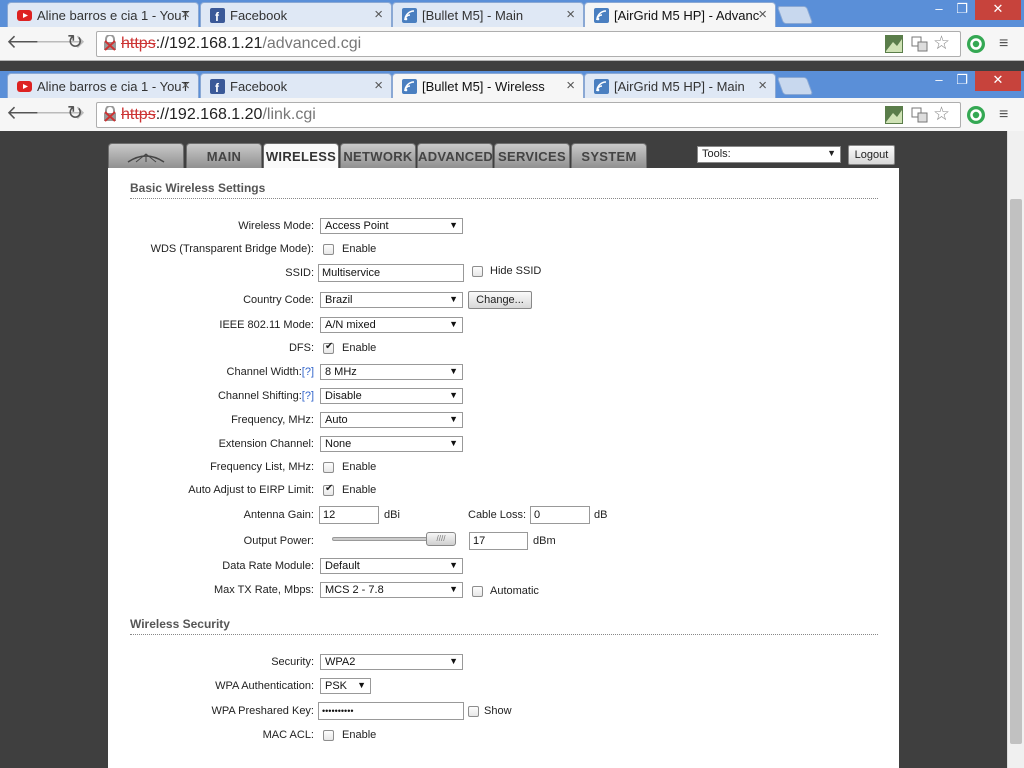 This screenshot has height=768, width=1024. I want to click on page-scrollbar, so click(1015, 449).